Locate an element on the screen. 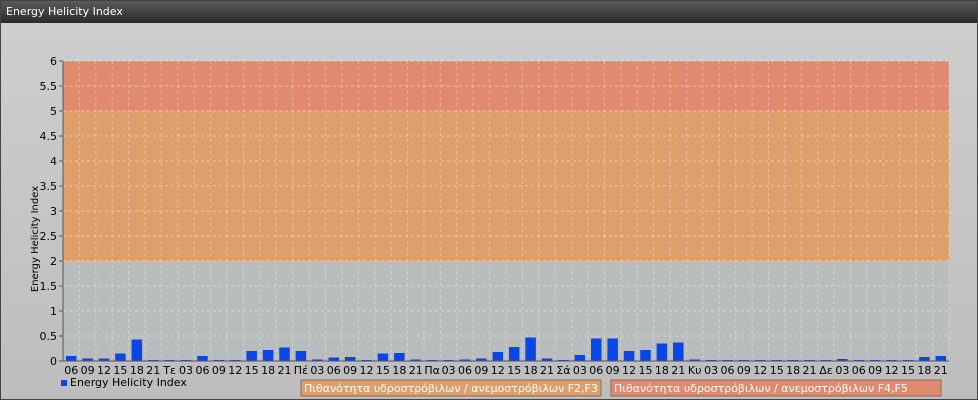 The height and width of the screenshot is (400, 978). legend-series-marker is located at coordinates (64, 383).